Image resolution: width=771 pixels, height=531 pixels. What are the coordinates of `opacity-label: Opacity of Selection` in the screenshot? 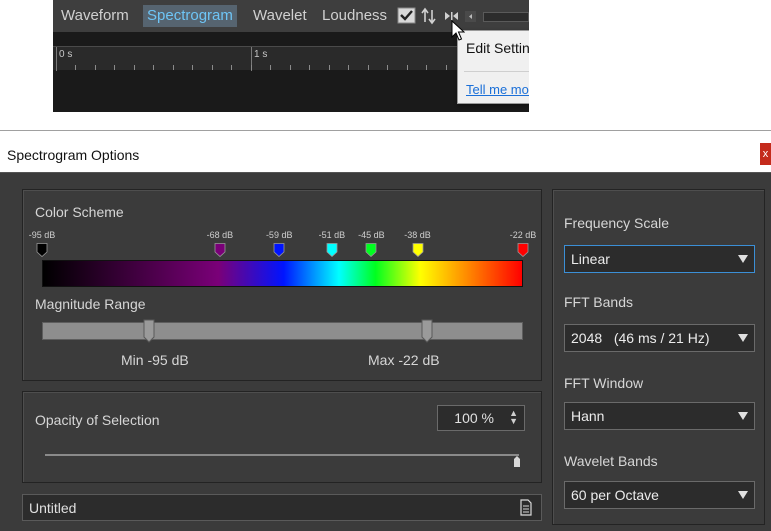 It's located at (97, 420).